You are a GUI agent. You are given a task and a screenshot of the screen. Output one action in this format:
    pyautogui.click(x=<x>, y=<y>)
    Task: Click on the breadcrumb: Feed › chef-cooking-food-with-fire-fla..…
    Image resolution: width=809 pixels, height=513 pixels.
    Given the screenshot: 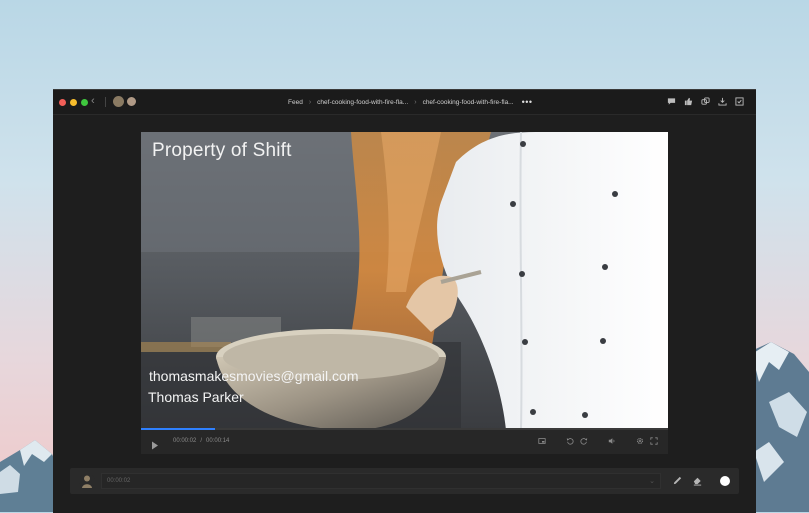 What is the action you would take?
    pyautogui.click(x=410, y=102)
    